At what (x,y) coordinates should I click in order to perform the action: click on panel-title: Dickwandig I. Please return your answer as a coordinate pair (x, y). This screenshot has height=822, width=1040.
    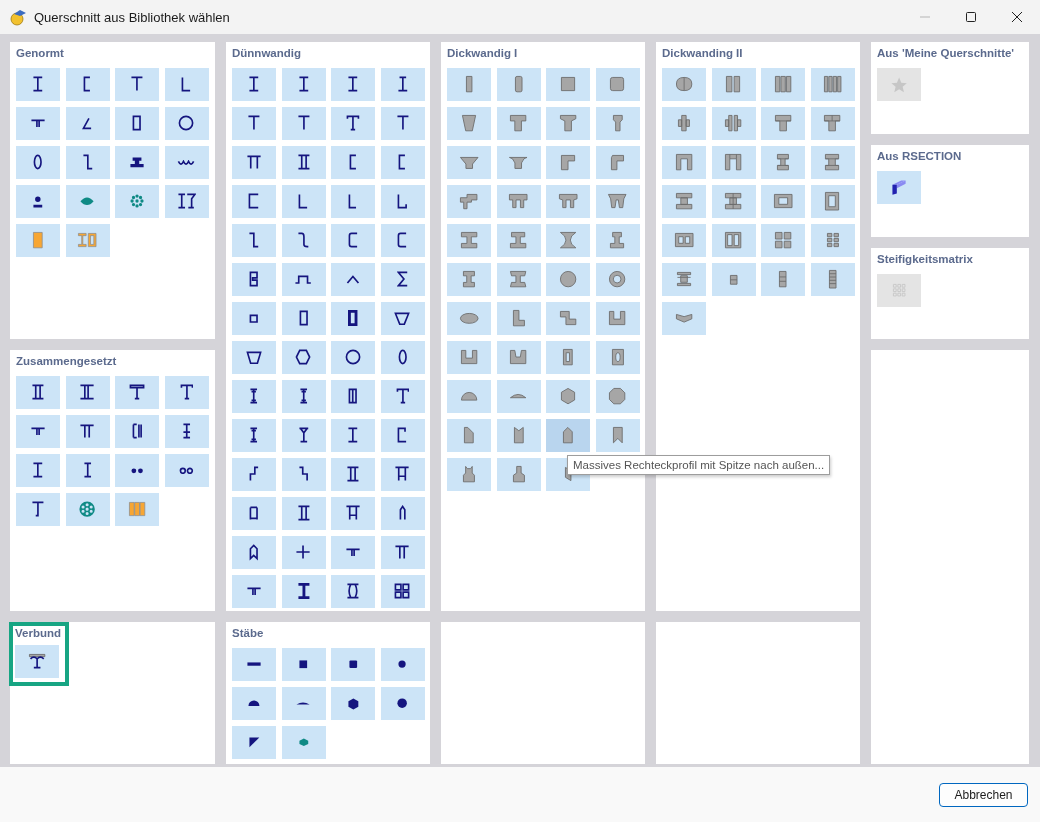
    Looking at the image, I should click on (483, 53).